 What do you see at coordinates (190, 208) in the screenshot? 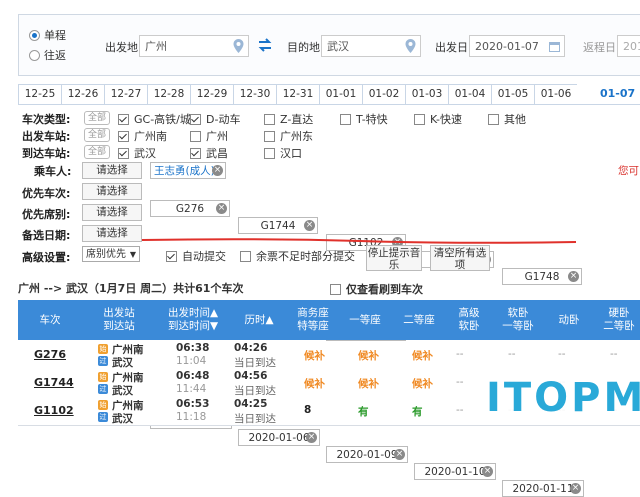
I see `priority-train-chip: G276 ×` at bounding box center [190, 208].